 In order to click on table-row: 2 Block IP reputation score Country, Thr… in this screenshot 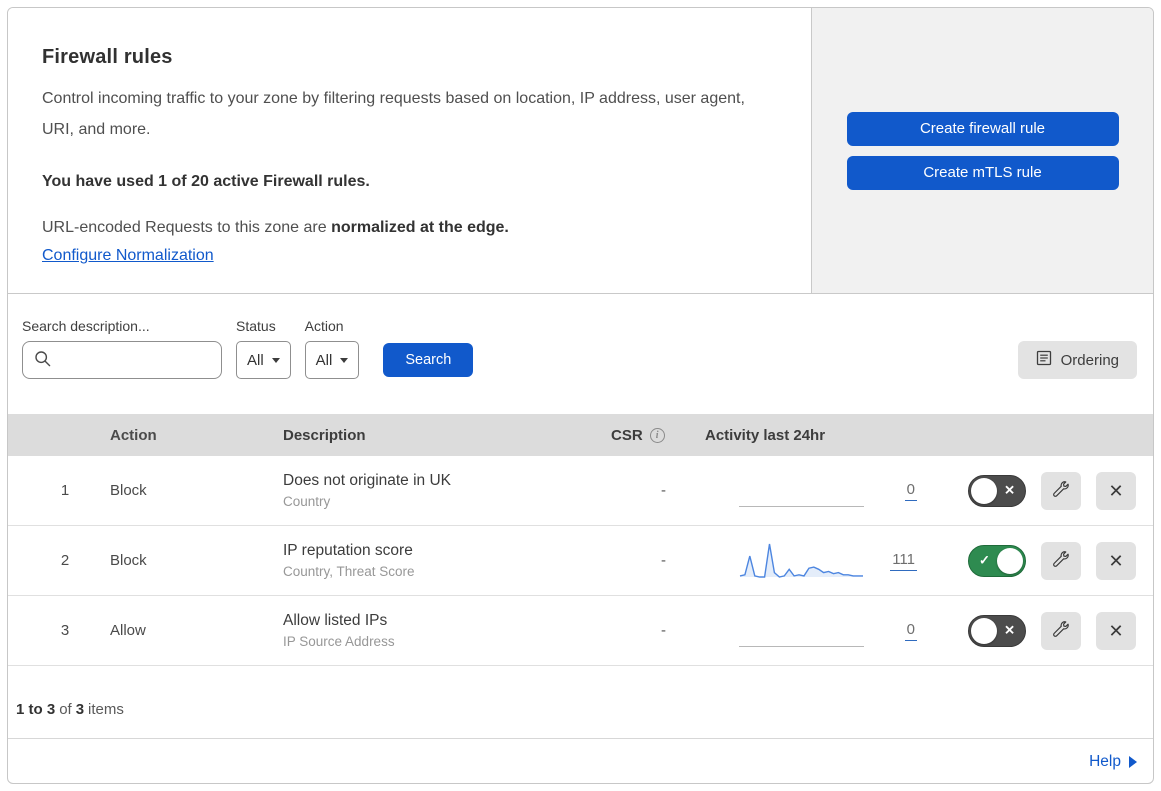, I will do `click(580, 561)`.